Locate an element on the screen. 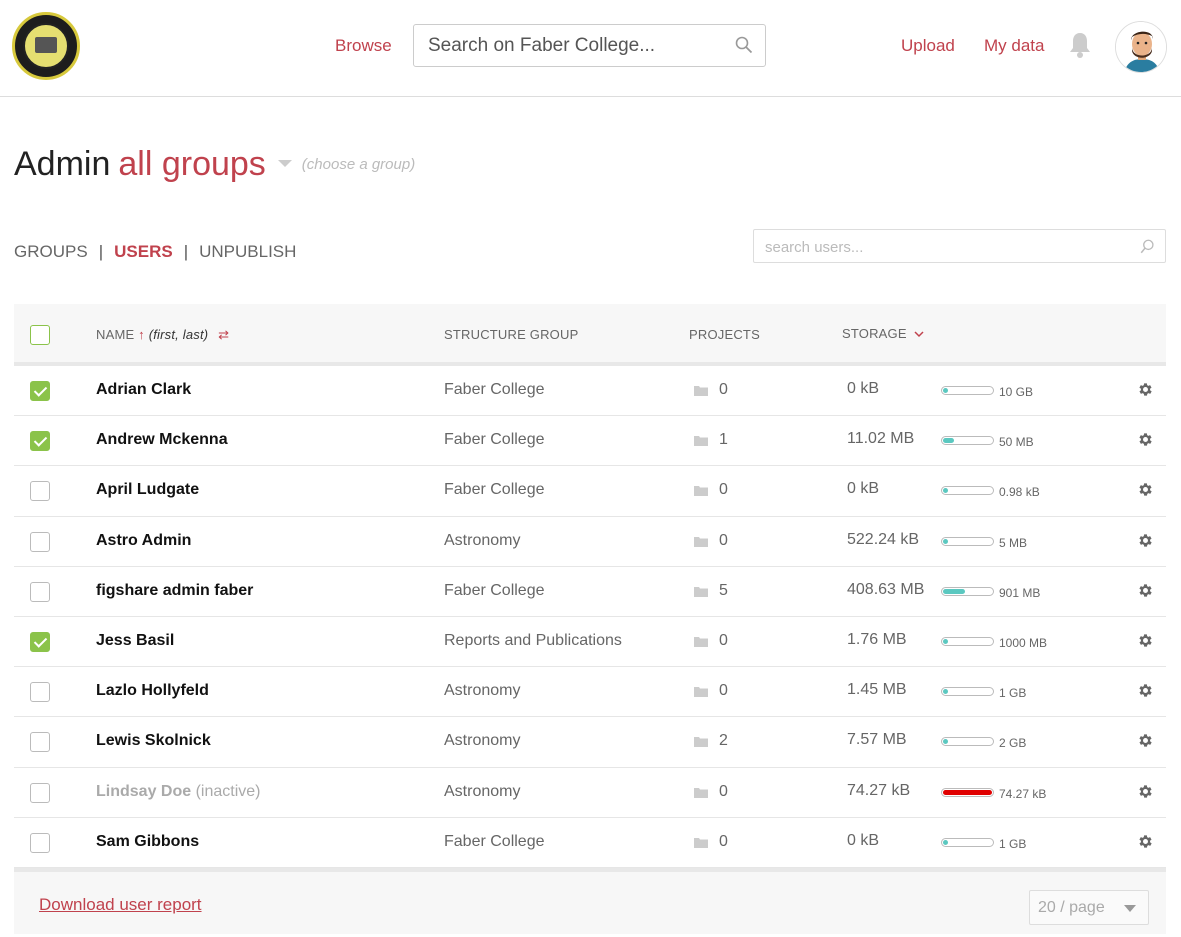 This screenshot has height=937, width=1181. user-name: Andrew Mckenna is located at coordinates (162, 440).